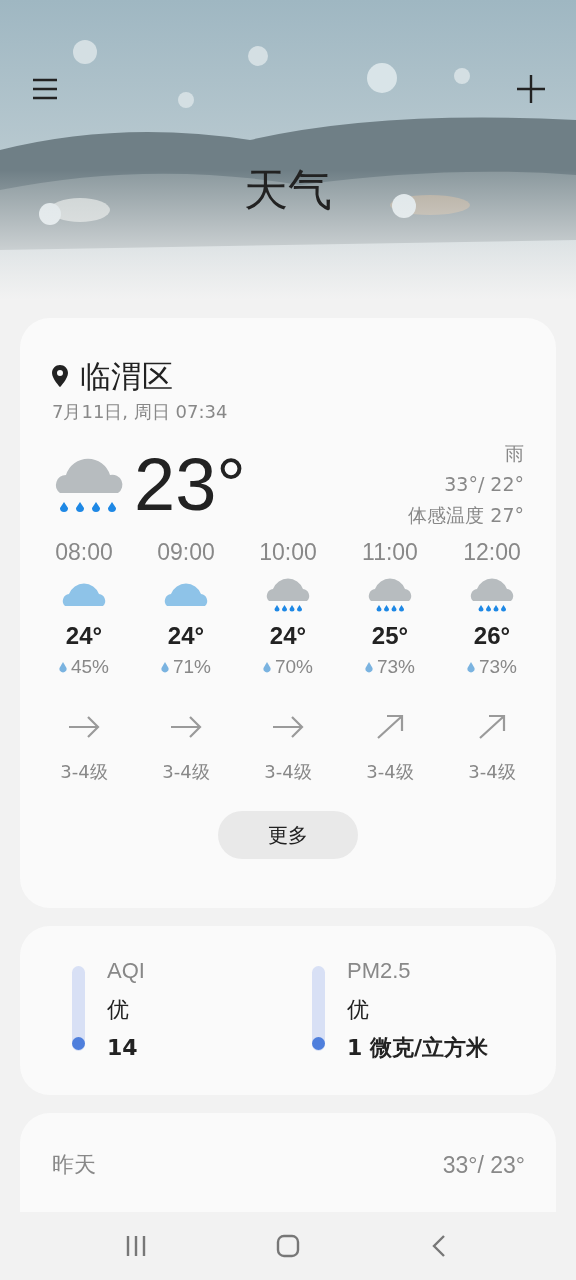  What do you see at coordinates (531, 89) in the screenshot?
I see `add-icon` at bounding box center [531, 89].